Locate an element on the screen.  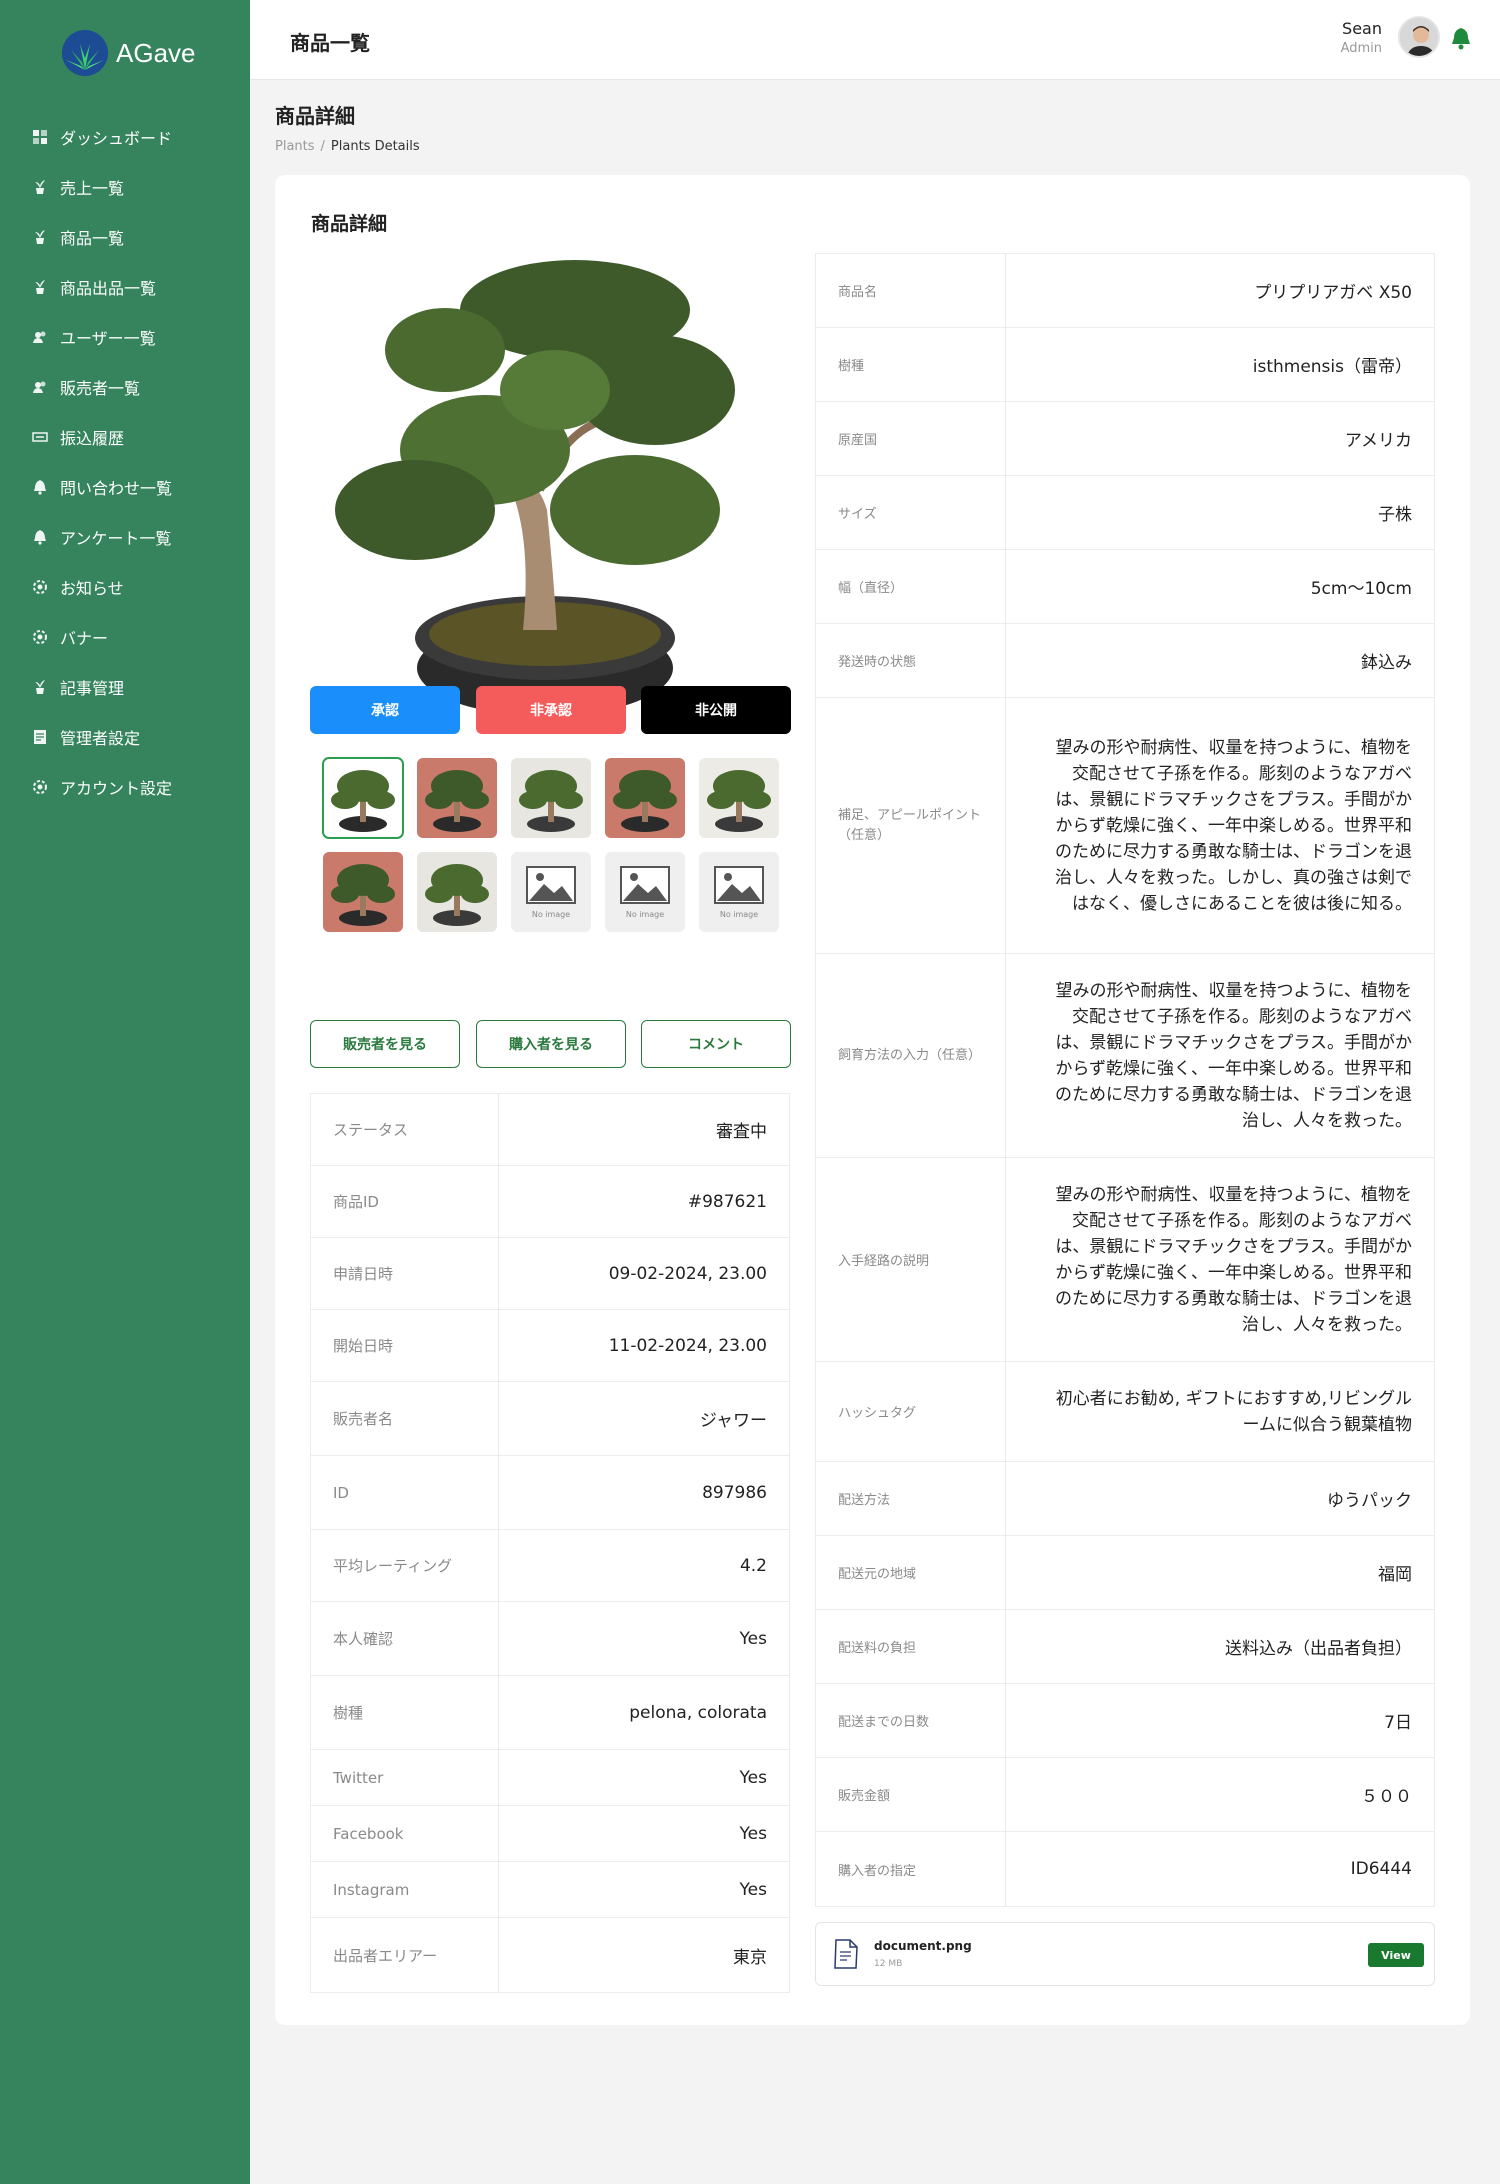
detail-label: 出品者エリアー is located at coordinates (405, 1955).